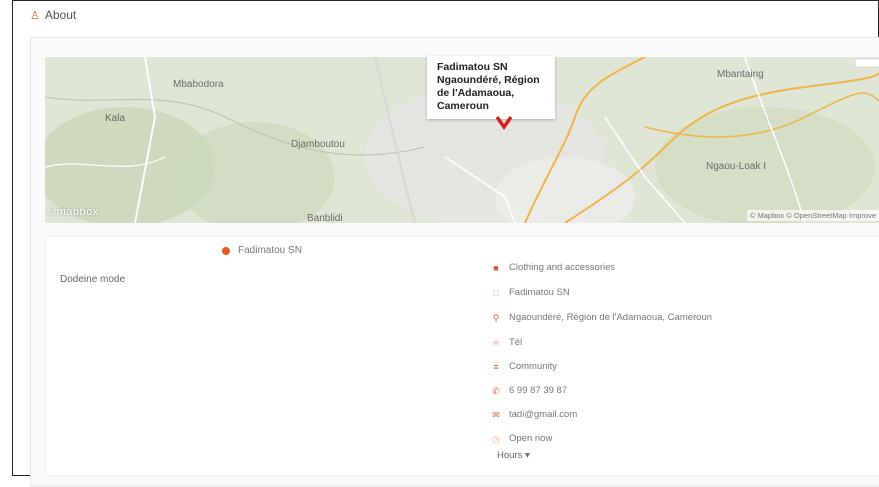 This screenshot has width=879, height=487. What do you see at coordinates (115, 118) in the screenshot?
I see `map-place-label: Kala` at bounding box center [115, 118].